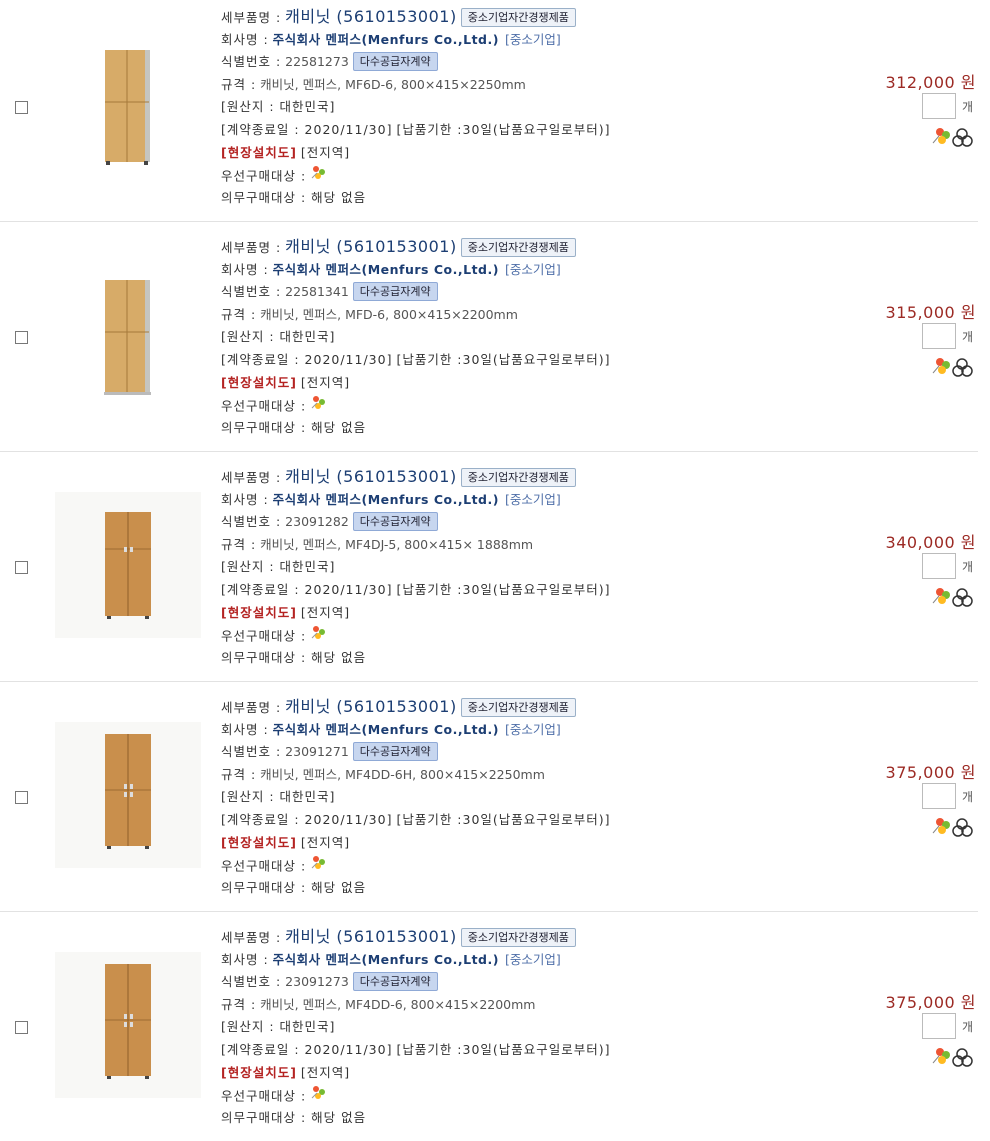  I want to click on spec-value: 캐비닛, 멘퍼스, MF4DJ-5, 800×415× 1888mm, so click(397, 544).